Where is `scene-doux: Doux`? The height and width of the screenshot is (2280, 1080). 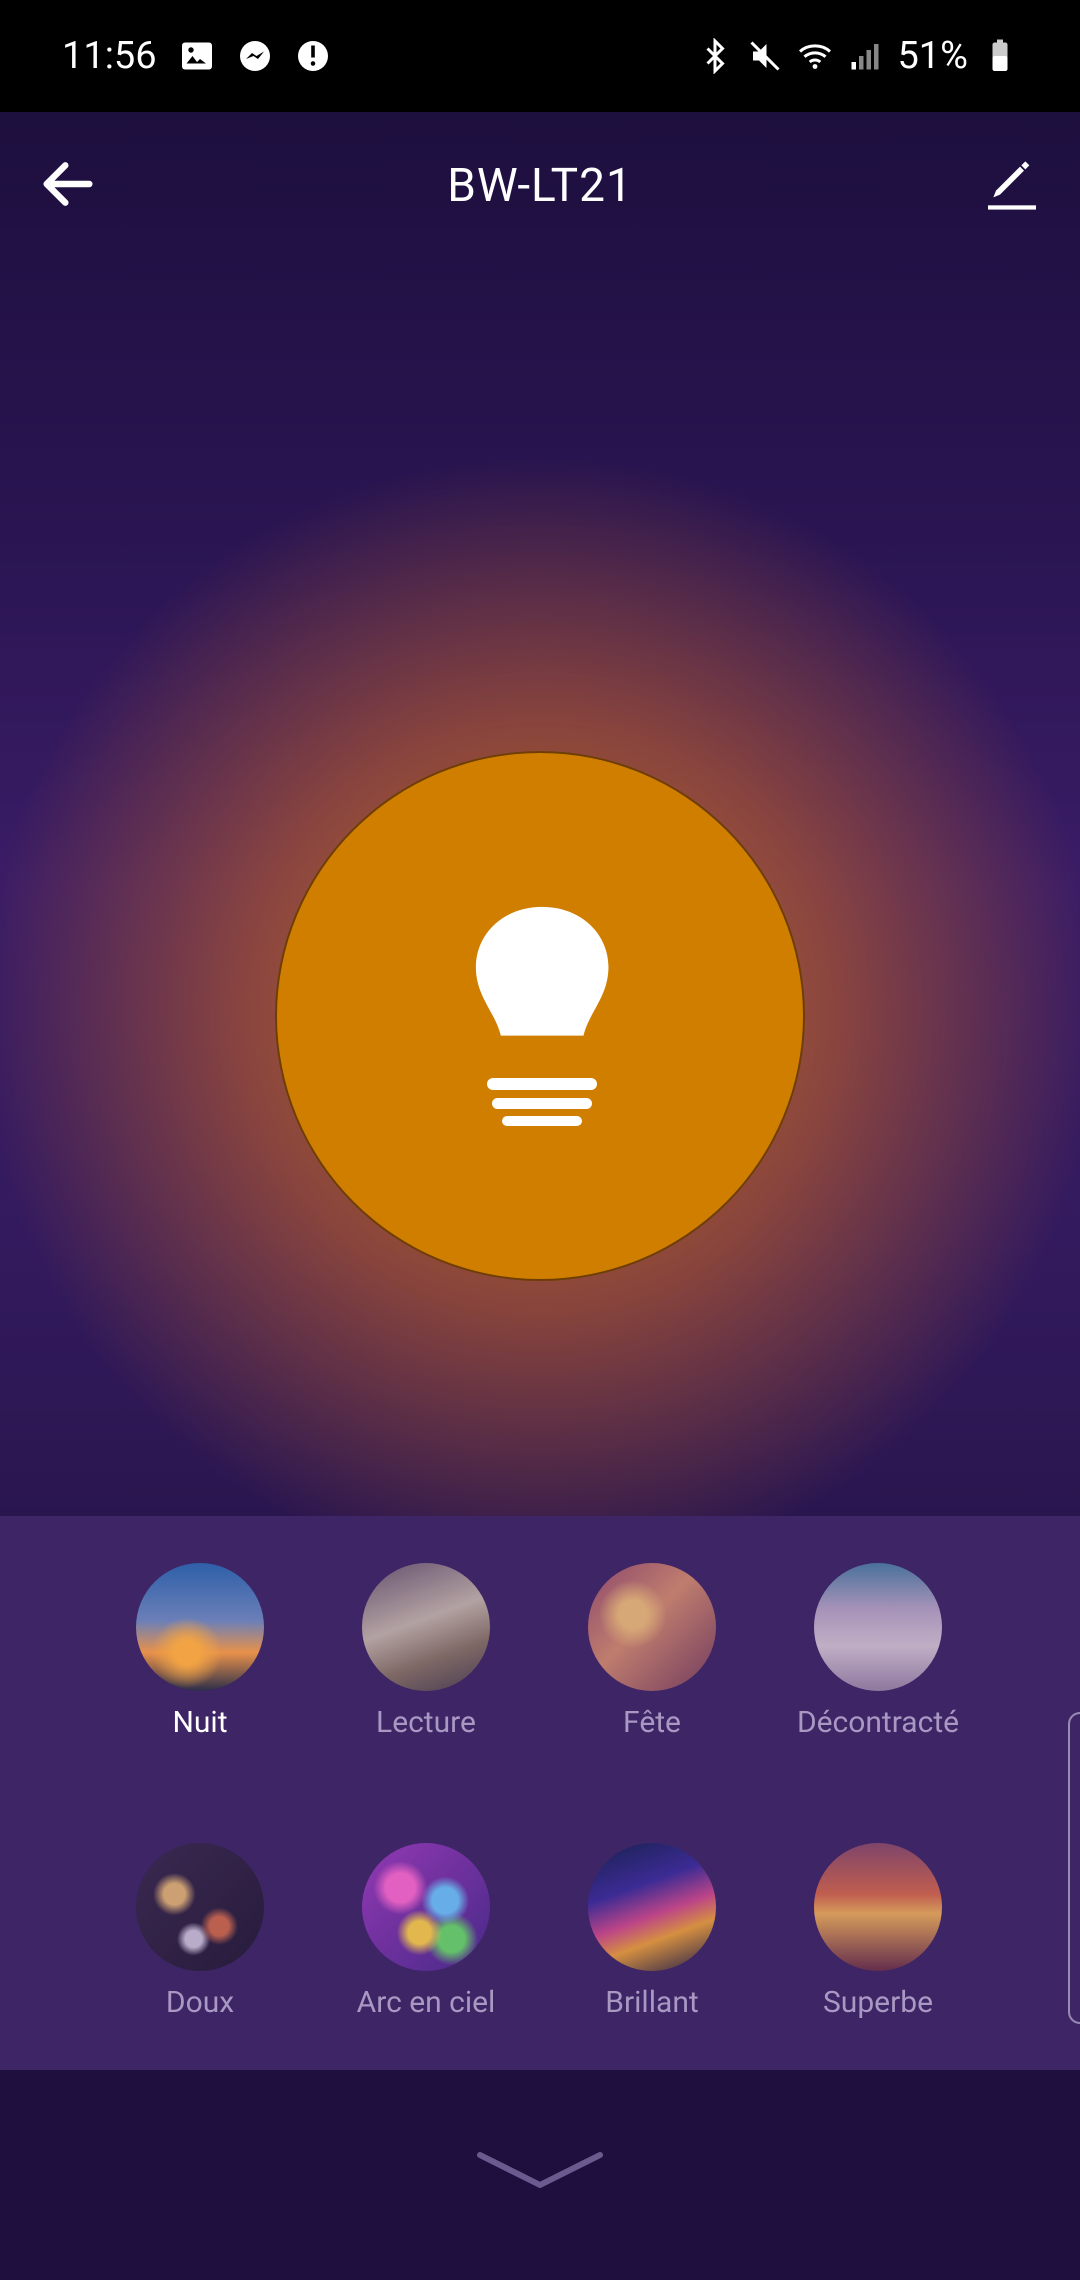
scene-doux: Doux is located at coordinates (200, 1931).